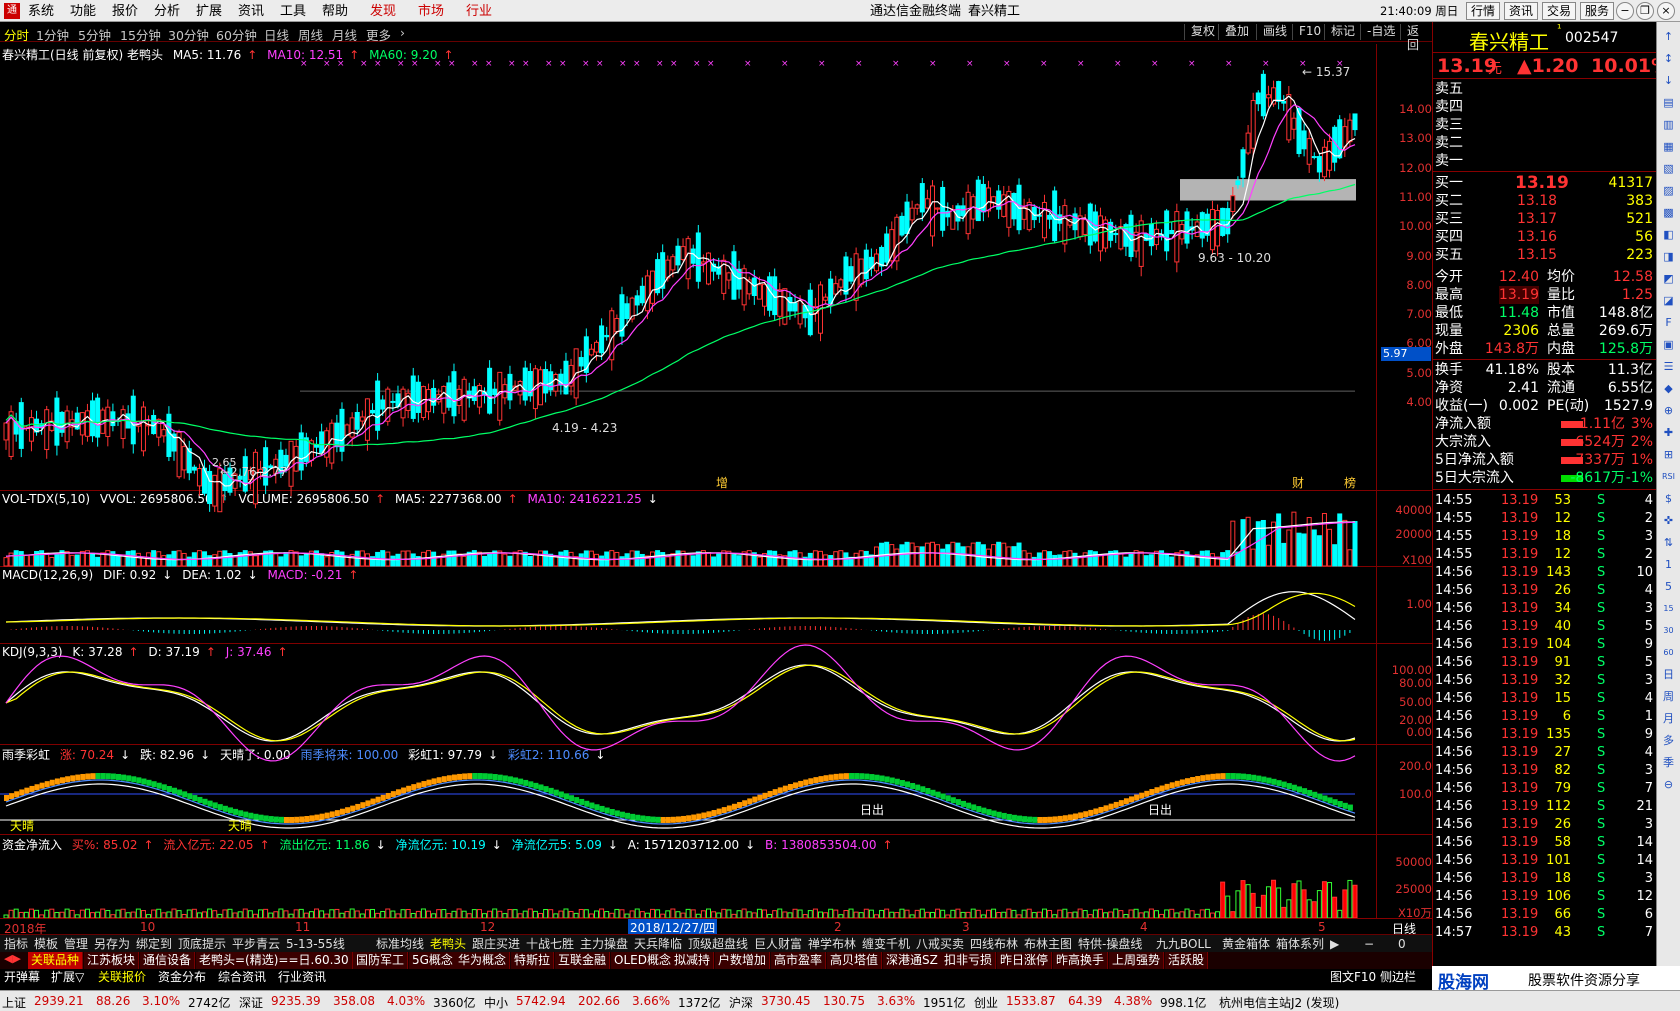 The image size is (1680, 1011). I want to click on indicator-tab: 四线布林, so click(994, 944).